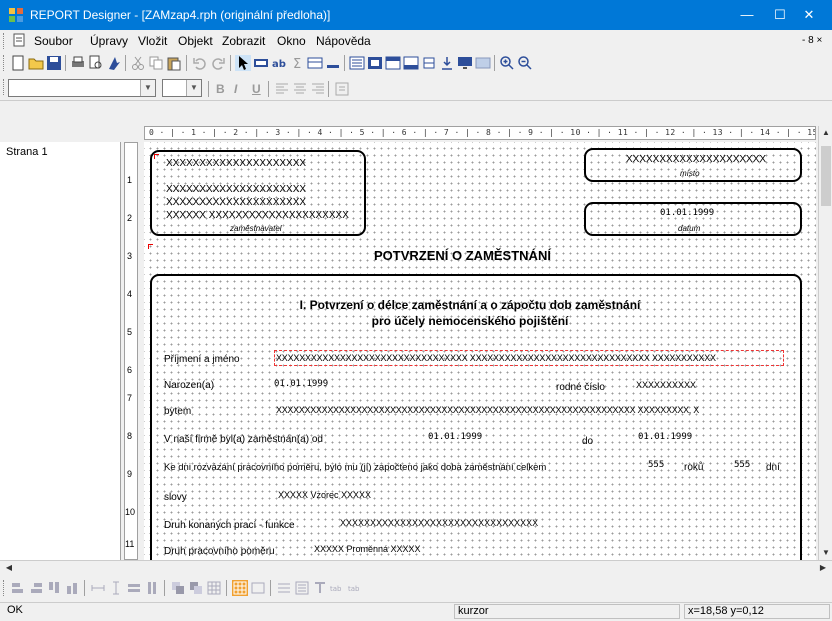 This screenshot has height=621, width=832. What do you see at coordinates (826, 176) in the screenshot?
I see `scroll-thumb` at bounding box center [826, 176].